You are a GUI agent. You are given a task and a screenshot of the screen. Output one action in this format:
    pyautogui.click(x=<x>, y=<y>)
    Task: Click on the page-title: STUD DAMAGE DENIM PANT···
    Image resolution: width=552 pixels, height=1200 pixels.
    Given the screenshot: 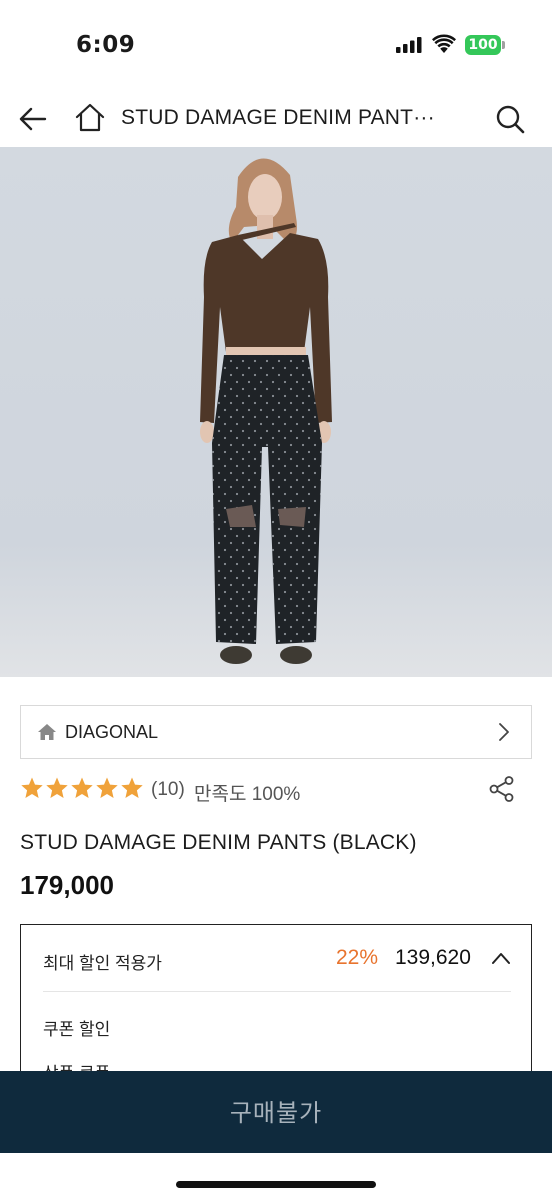 What is the action you would take?
    pyautogui.click(x=278, y=117)
    